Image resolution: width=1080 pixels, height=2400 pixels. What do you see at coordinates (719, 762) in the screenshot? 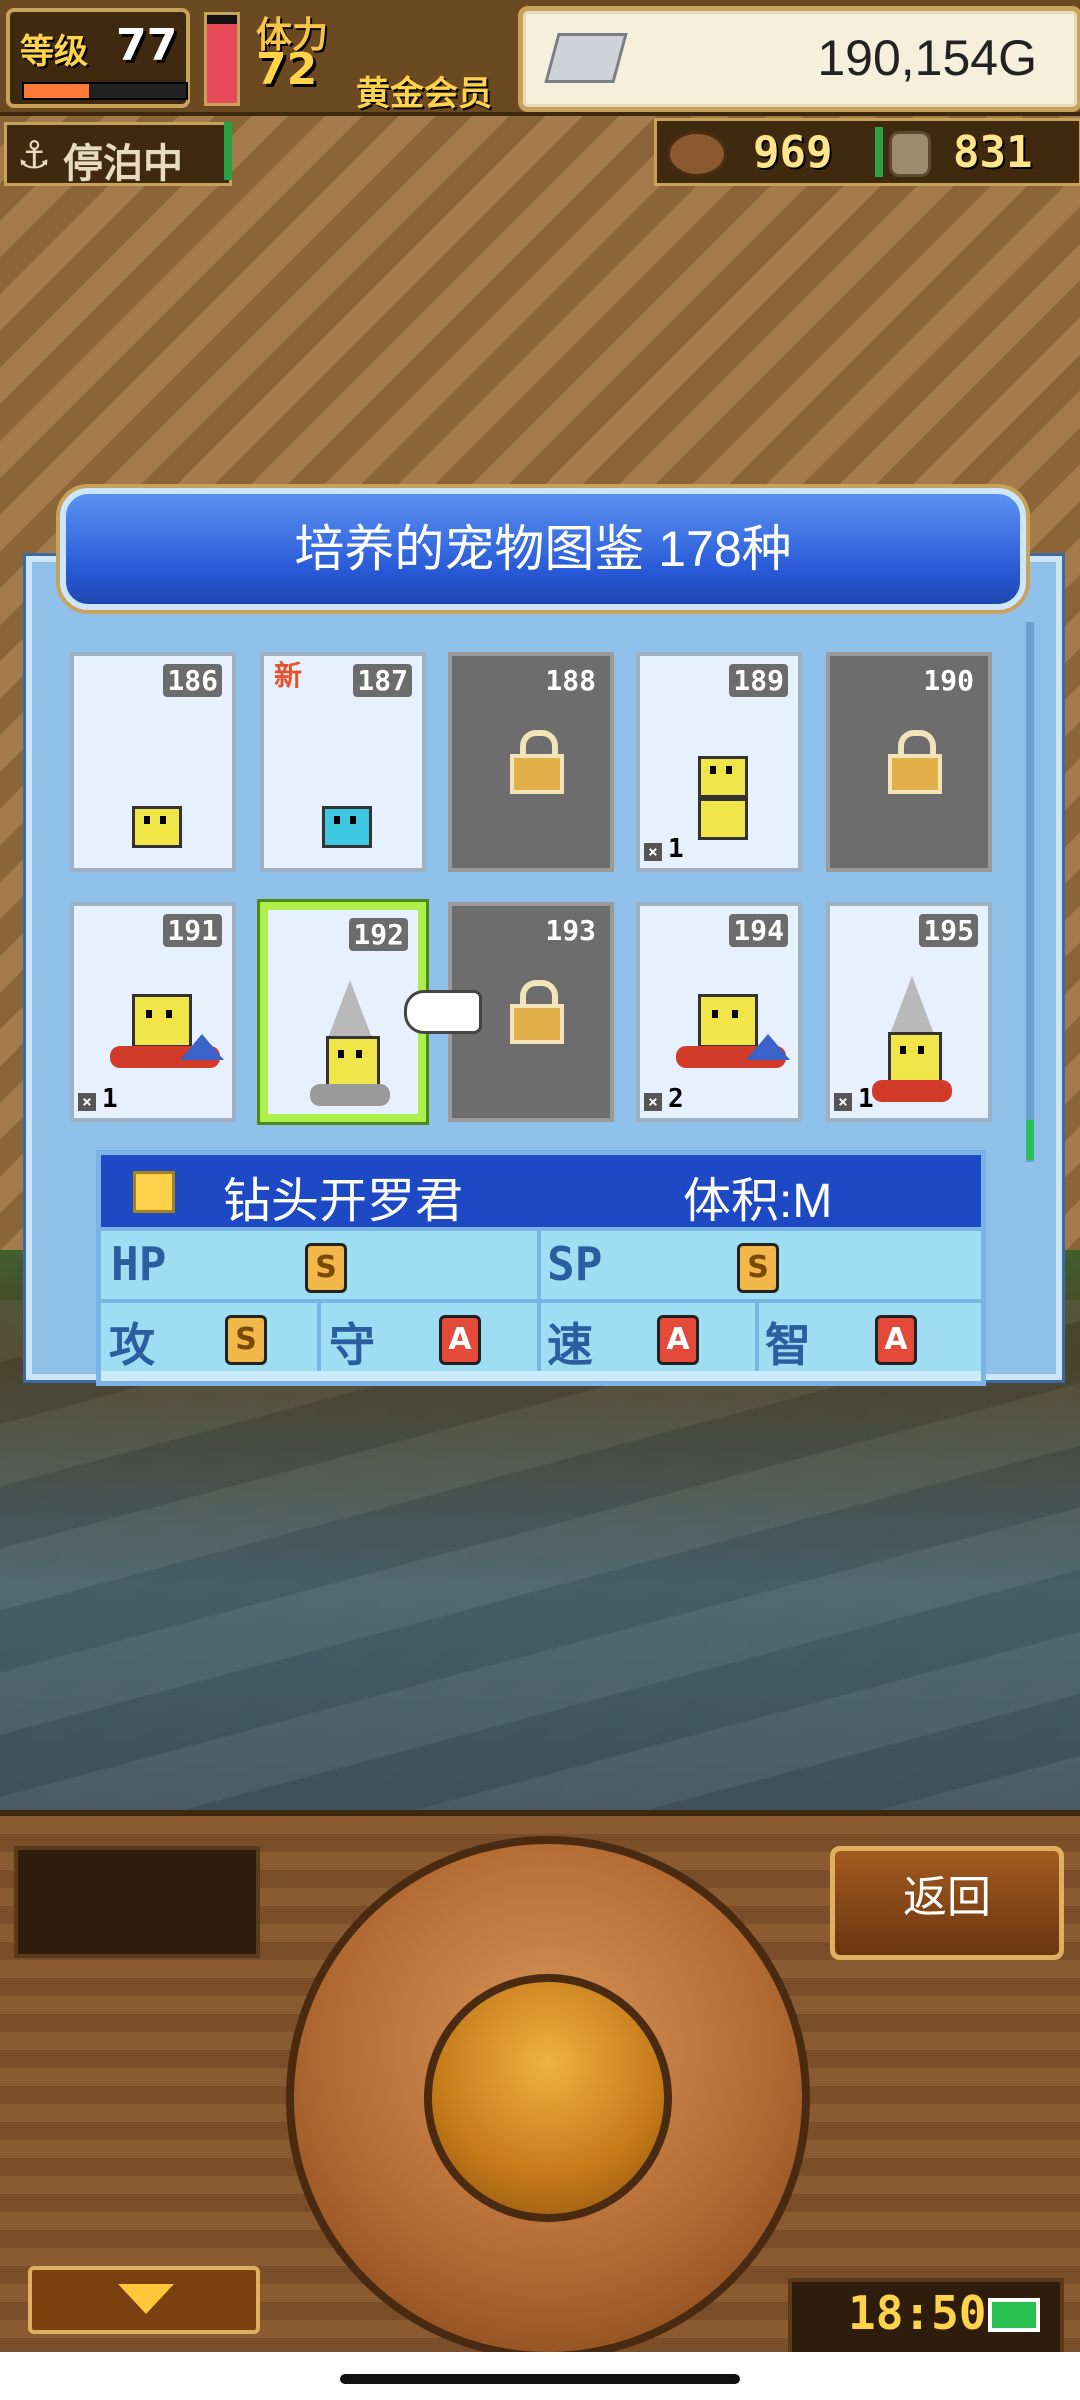
I see `pet-card-189: 189 × 1` at bounding box center [719, 762].